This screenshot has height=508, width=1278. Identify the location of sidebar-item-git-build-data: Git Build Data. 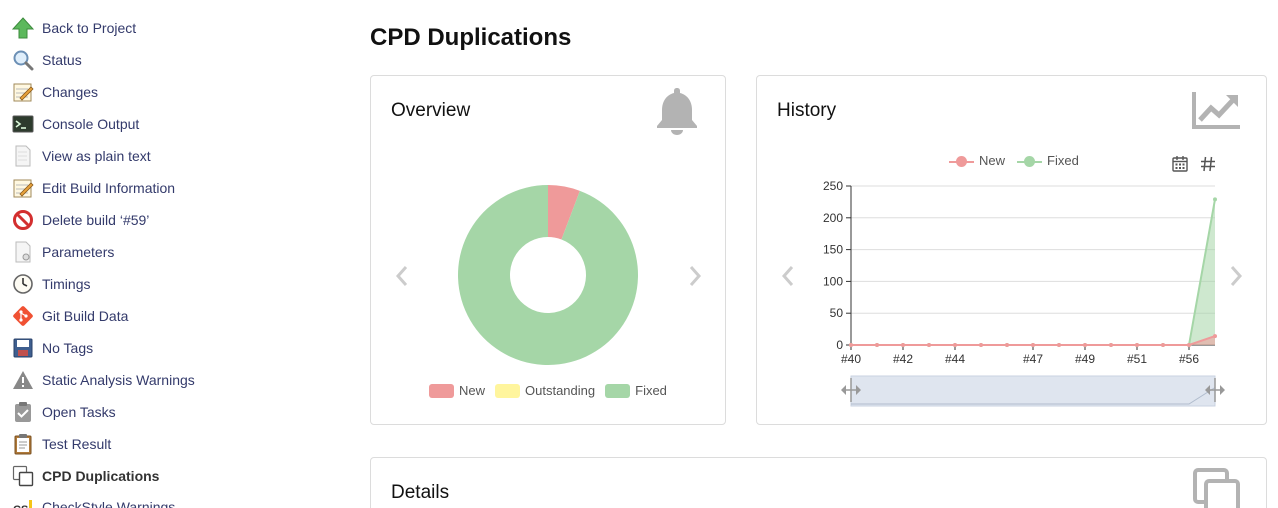
(69, 316).